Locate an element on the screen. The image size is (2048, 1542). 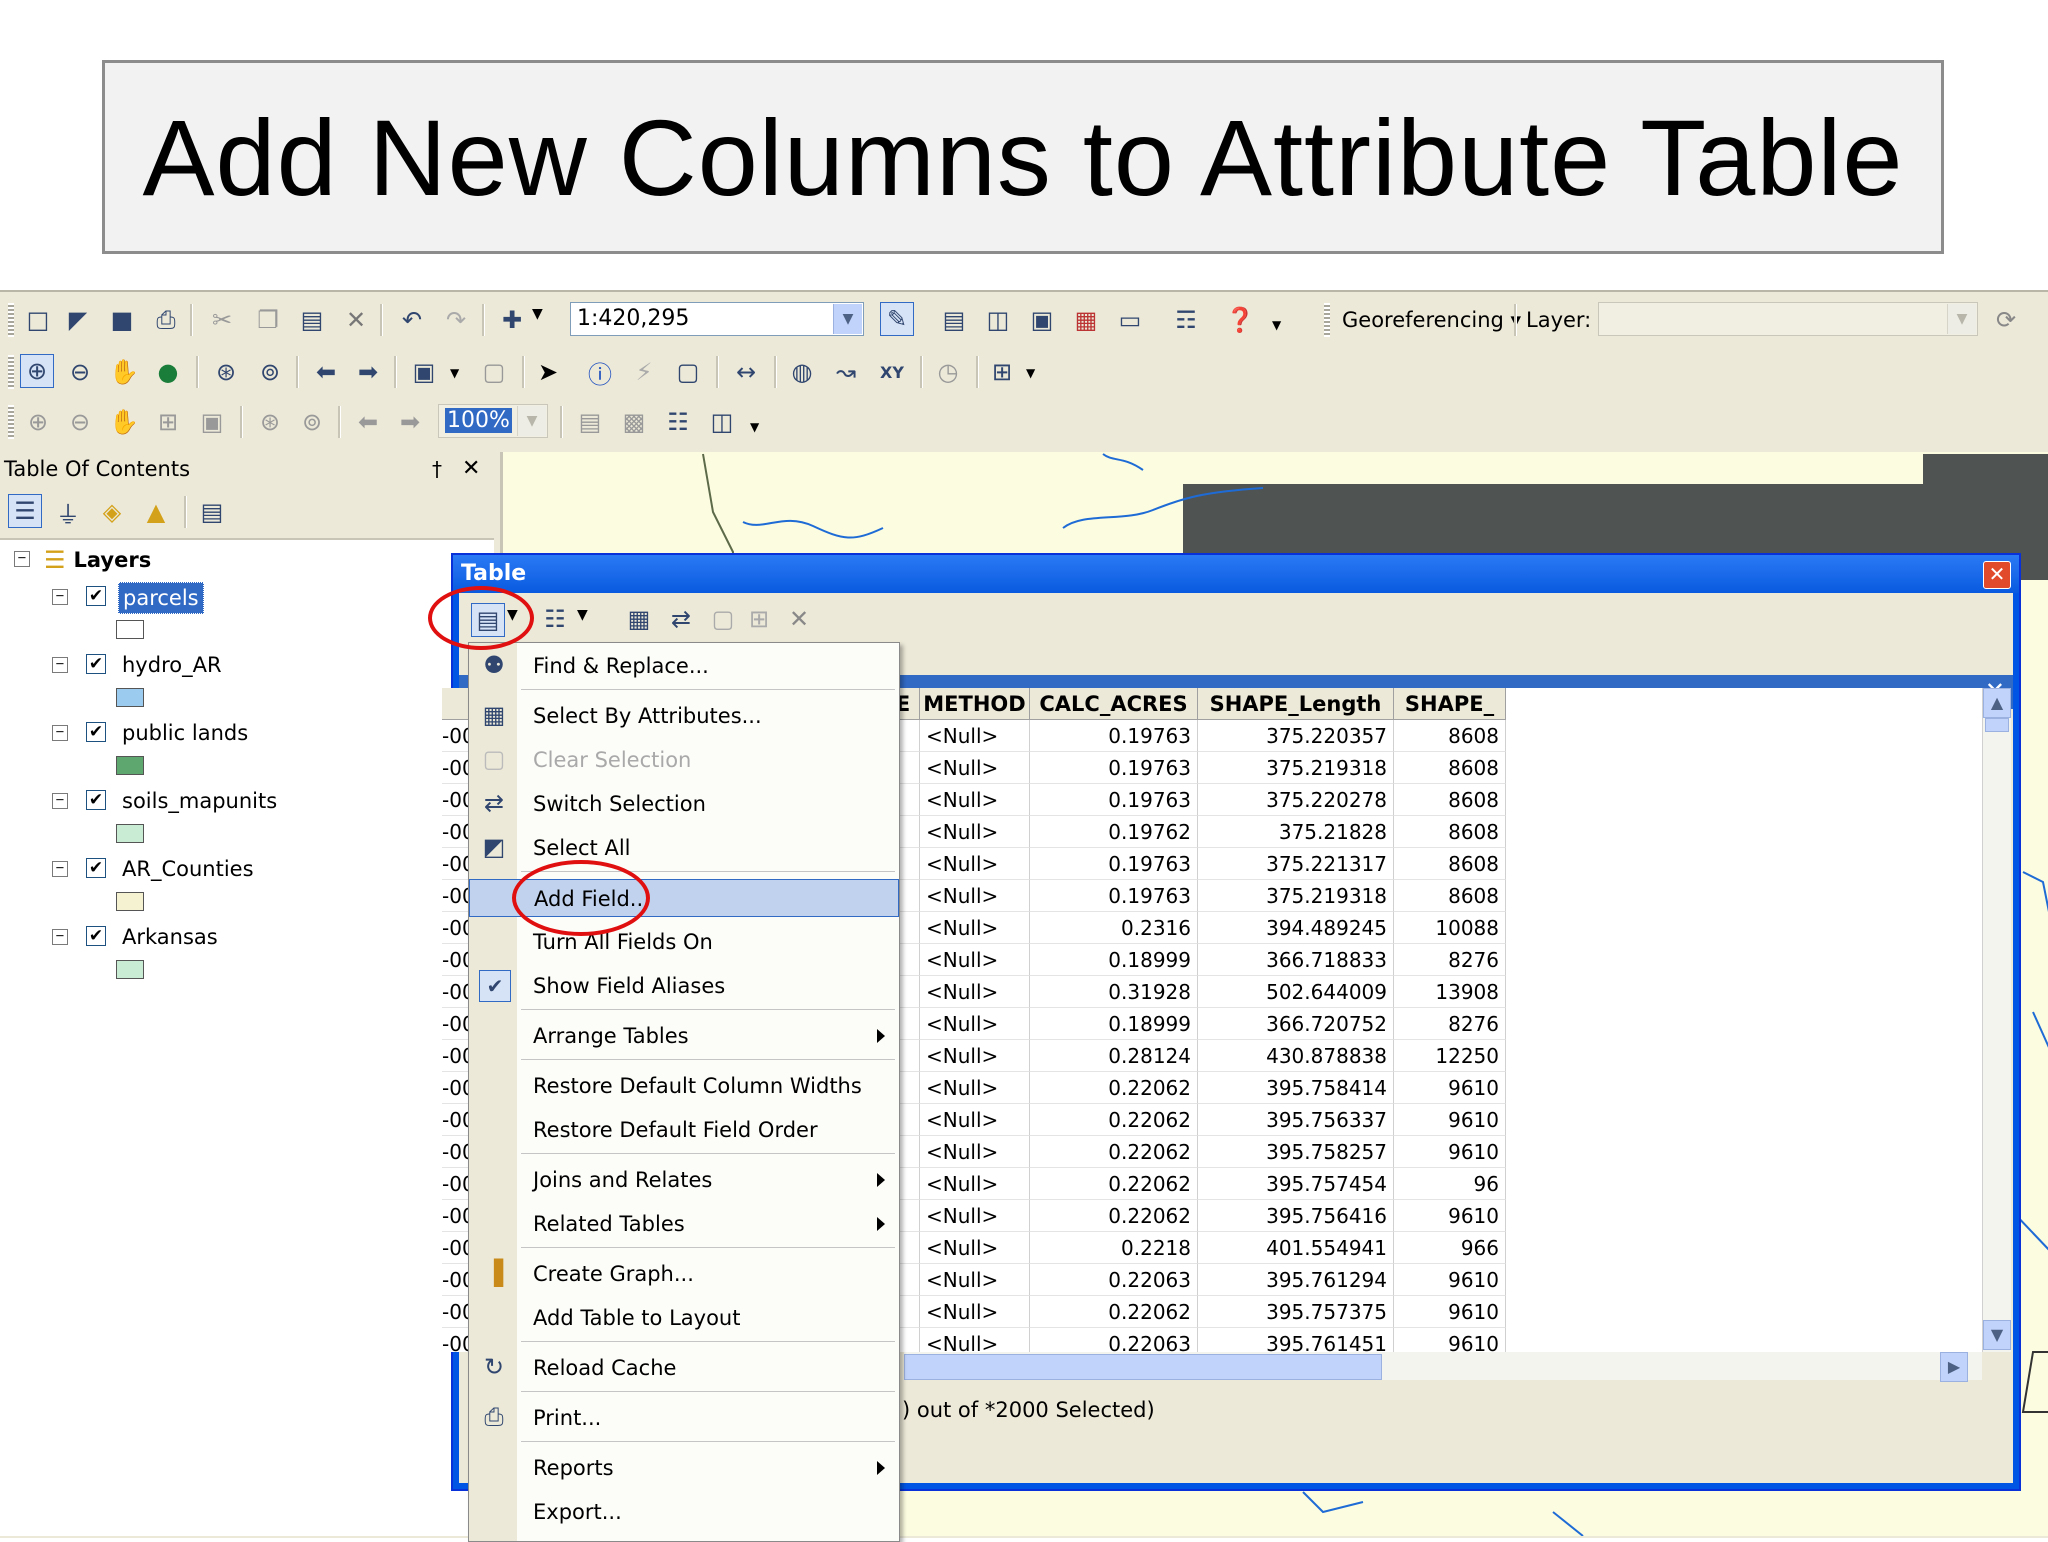
table-cell: 13908 is located at coordinates (1450, 992).